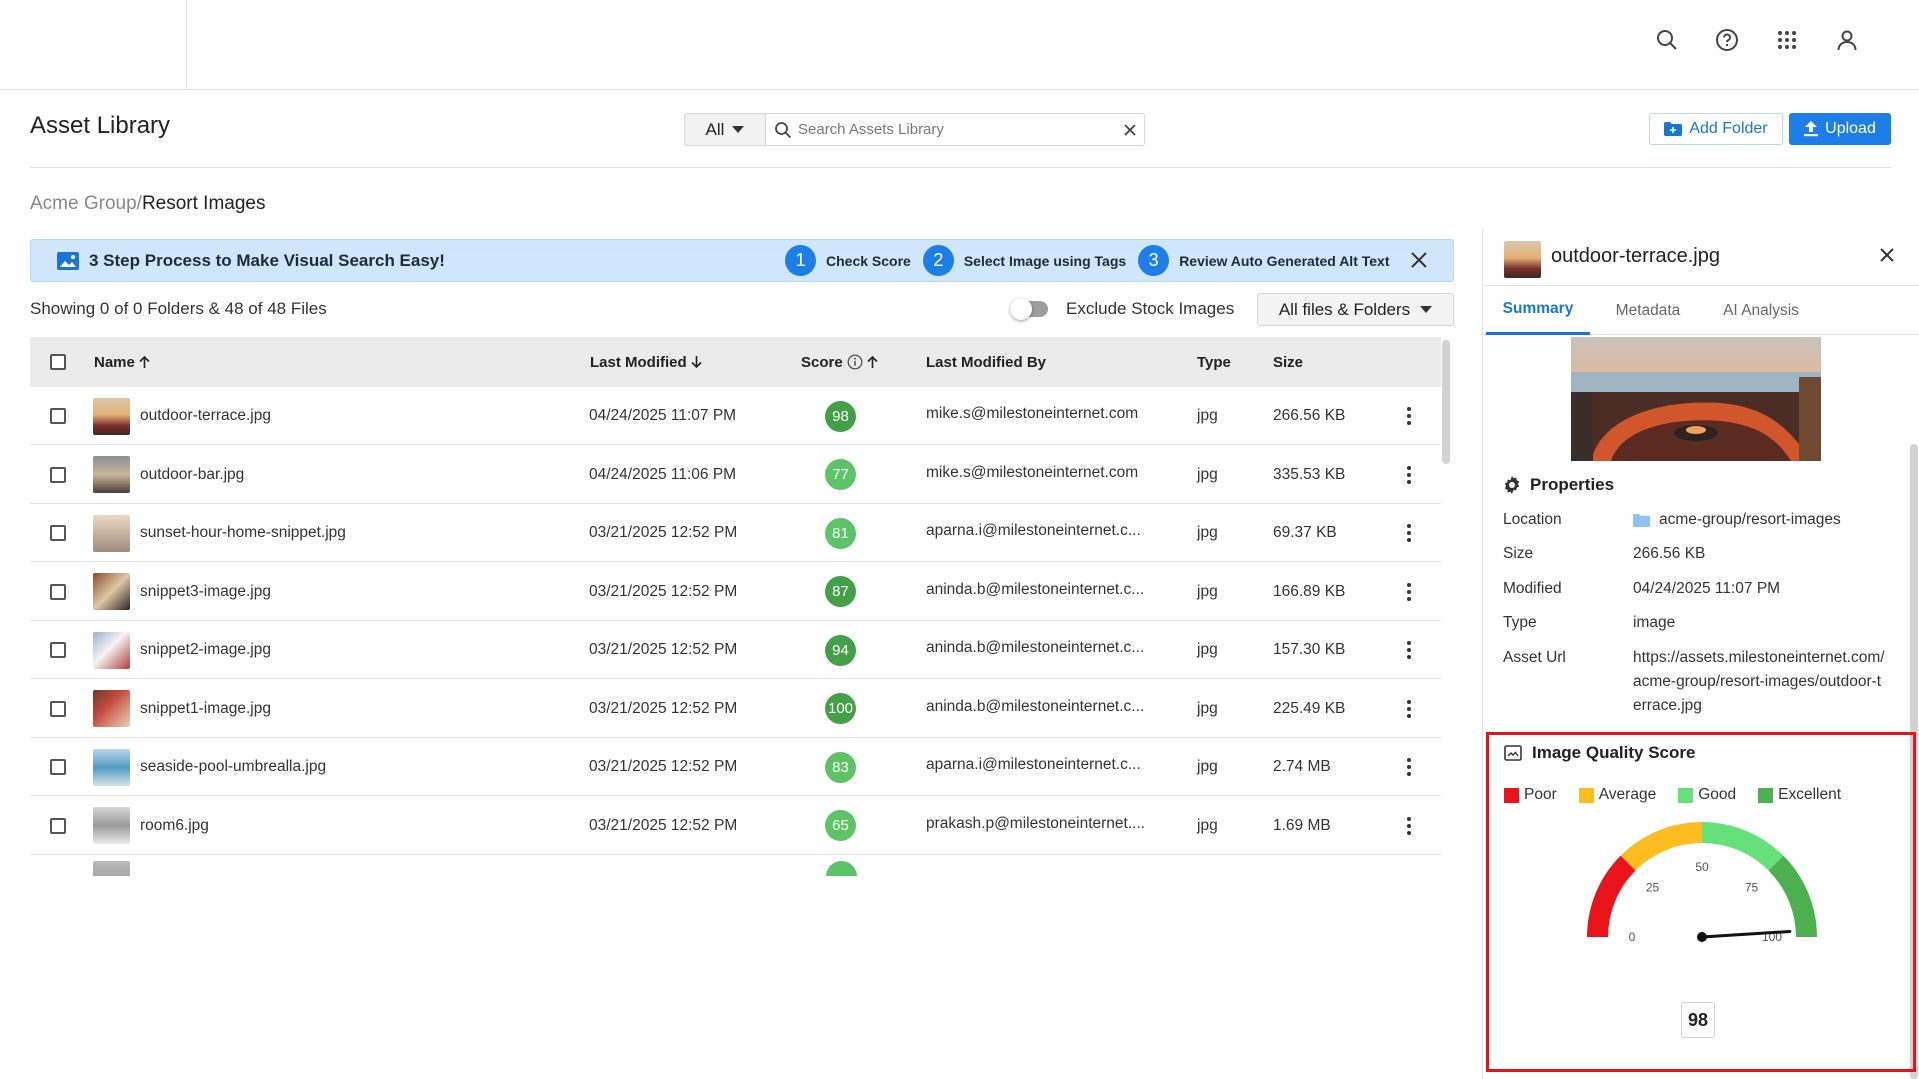  Describe the element at coordinates (203, 203) in the screenshot. I see `breadcrumb-current: Resort Images` at that location.